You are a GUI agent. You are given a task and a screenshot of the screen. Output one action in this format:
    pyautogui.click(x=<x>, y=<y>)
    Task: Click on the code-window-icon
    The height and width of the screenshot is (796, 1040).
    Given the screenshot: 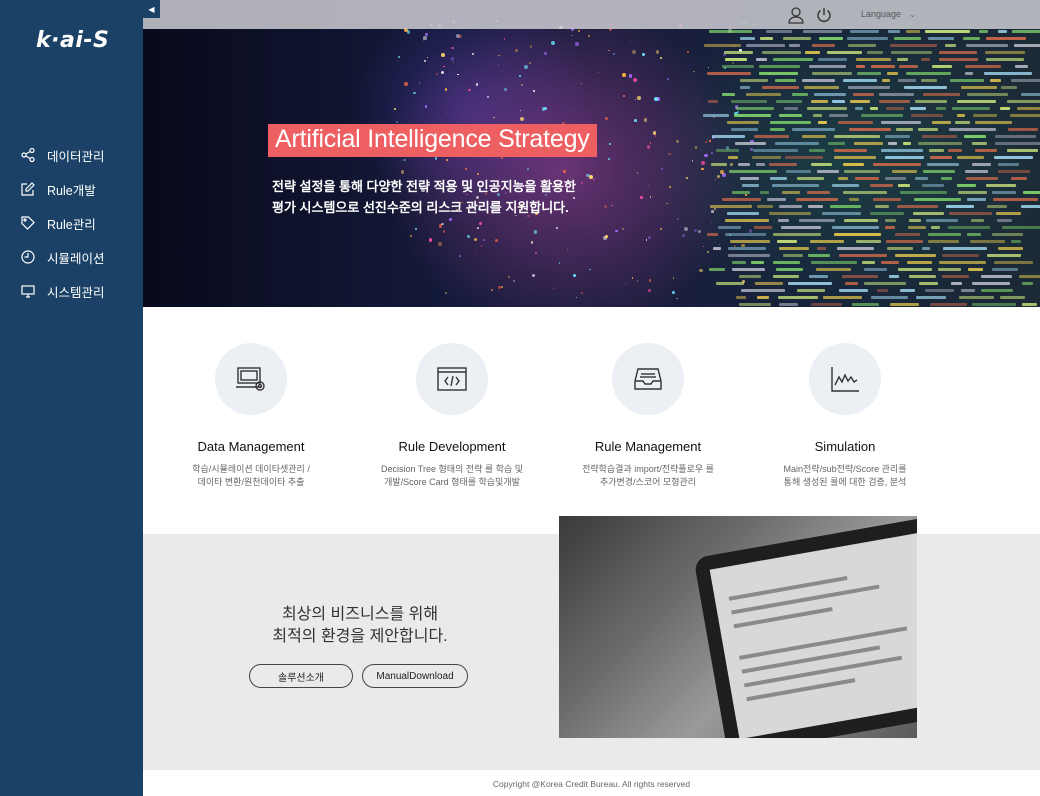 What is the action you would take?
    pyautogui.click(x=452, y=379)
    